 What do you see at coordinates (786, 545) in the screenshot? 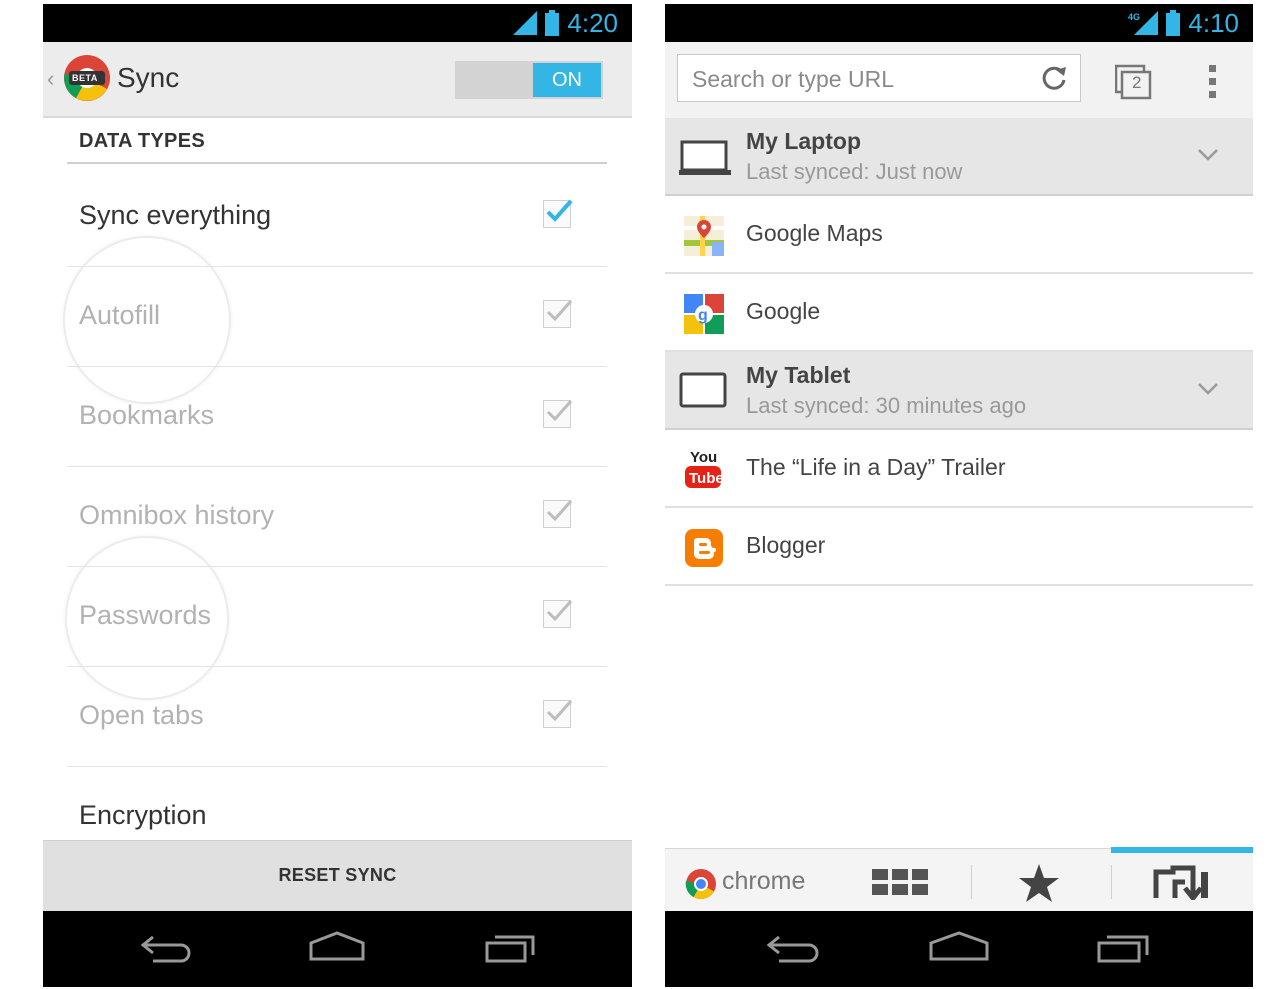
I see `tab-title: Blogger` at bounding box center [786, 545].